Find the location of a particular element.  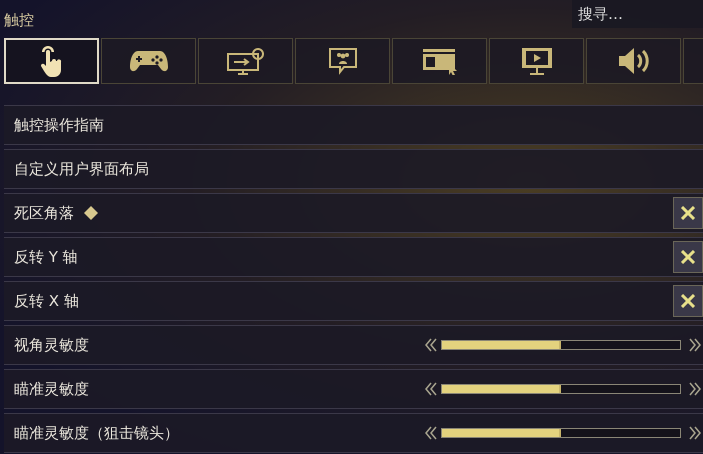

setting-row: 自定义用户界面布局 is located at coordinates (353, 169).